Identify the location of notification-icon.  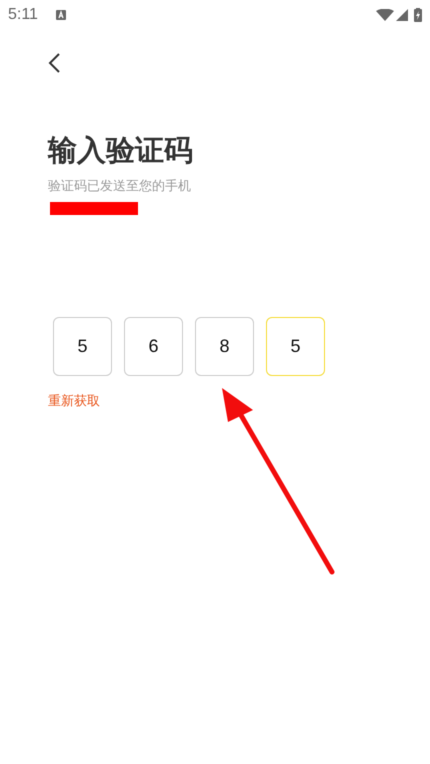
(61, 15).